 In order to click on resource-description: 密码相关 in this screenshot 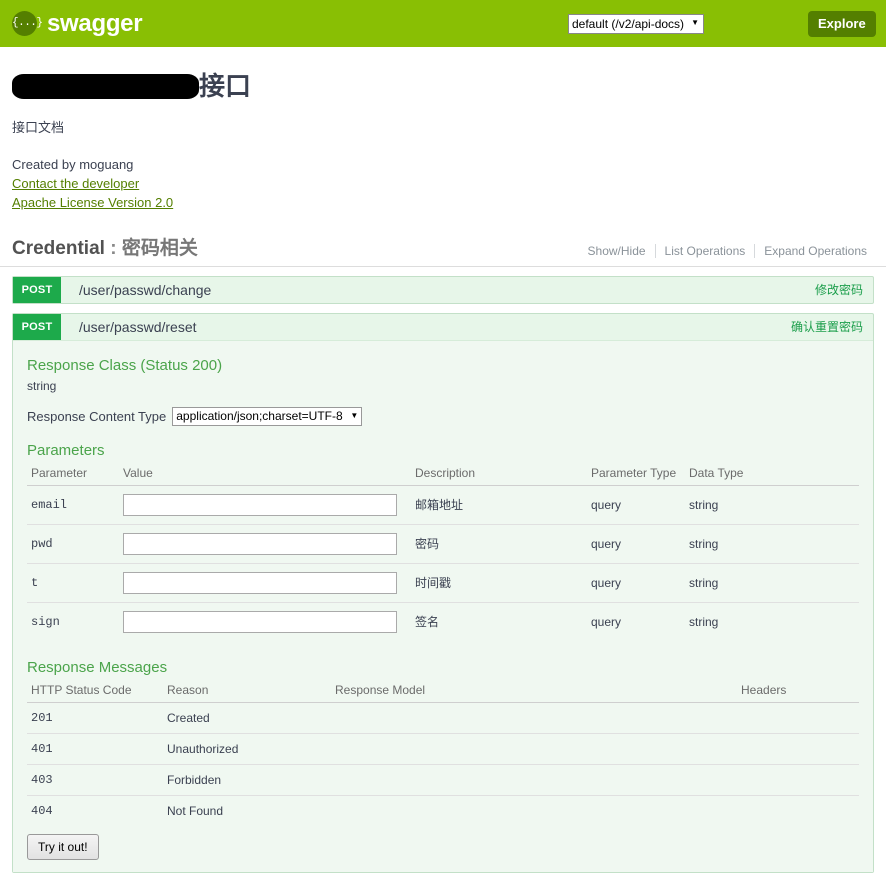, I will do `click(159, 248)`.